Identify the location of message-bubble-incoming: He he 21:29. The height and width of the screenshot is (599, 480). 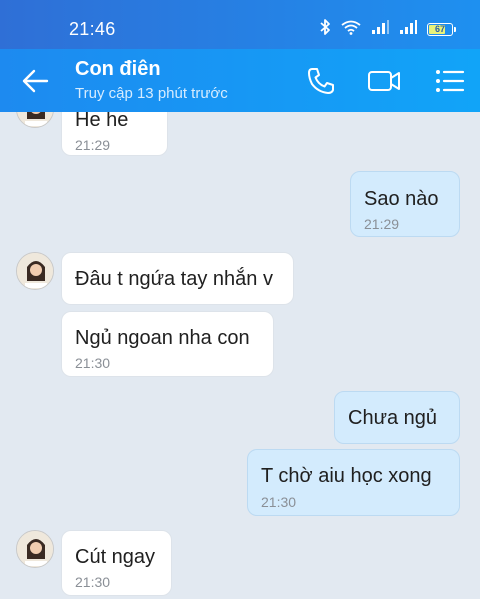
(114, 134).